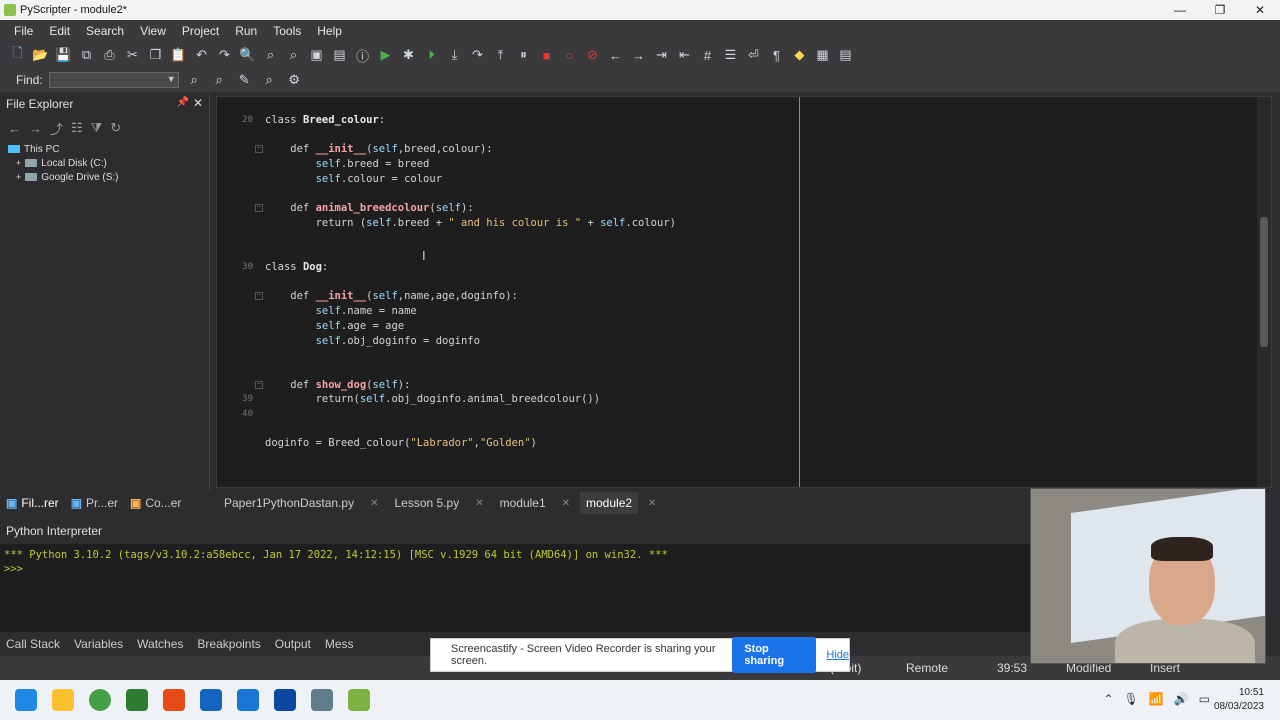  What do you see at coordinates (198, 103) in the screenshot?
I see `close-icon: ✕` at bounding box center [198, 103].